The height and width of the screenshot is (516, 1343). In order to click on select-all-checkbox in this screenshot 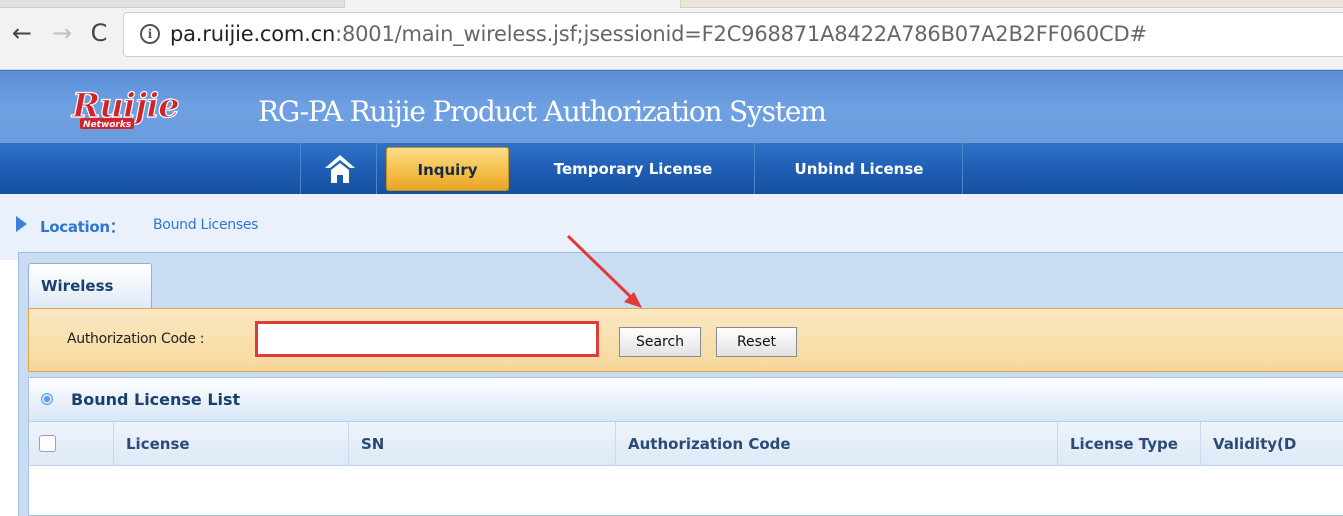, I will do `click(47, 443)`.